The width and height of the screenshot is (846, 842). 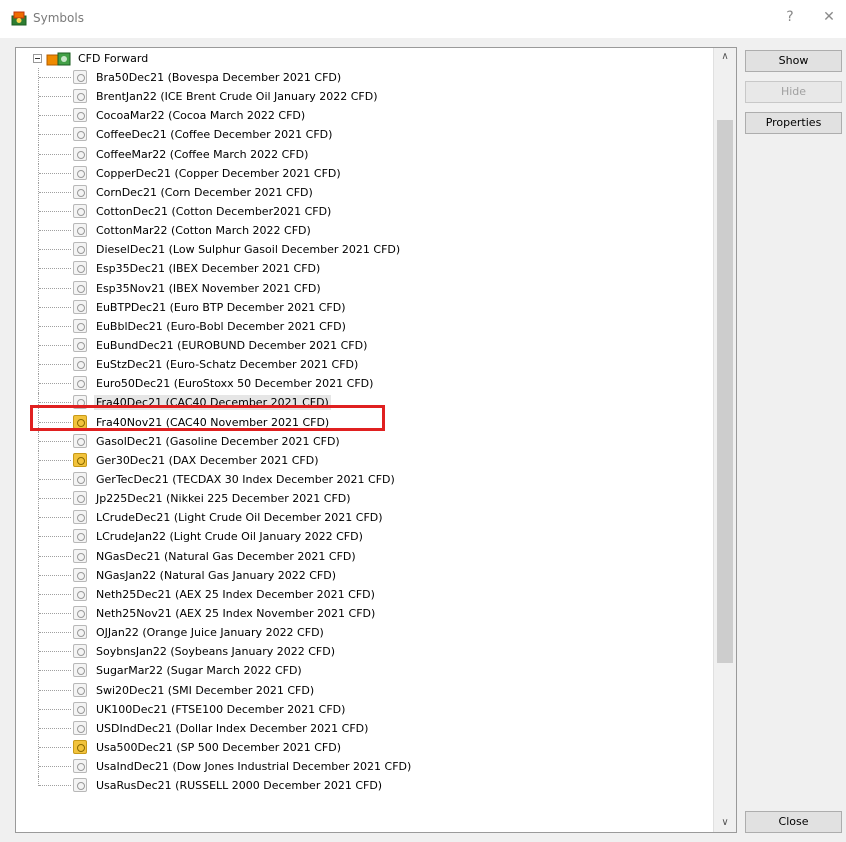 What do you see at coordinates (364, 231) in the screenshot?
I see `tree-item: CottonMar22 (Cotton March 2022 CFD)` at bounding box center [364, 231].